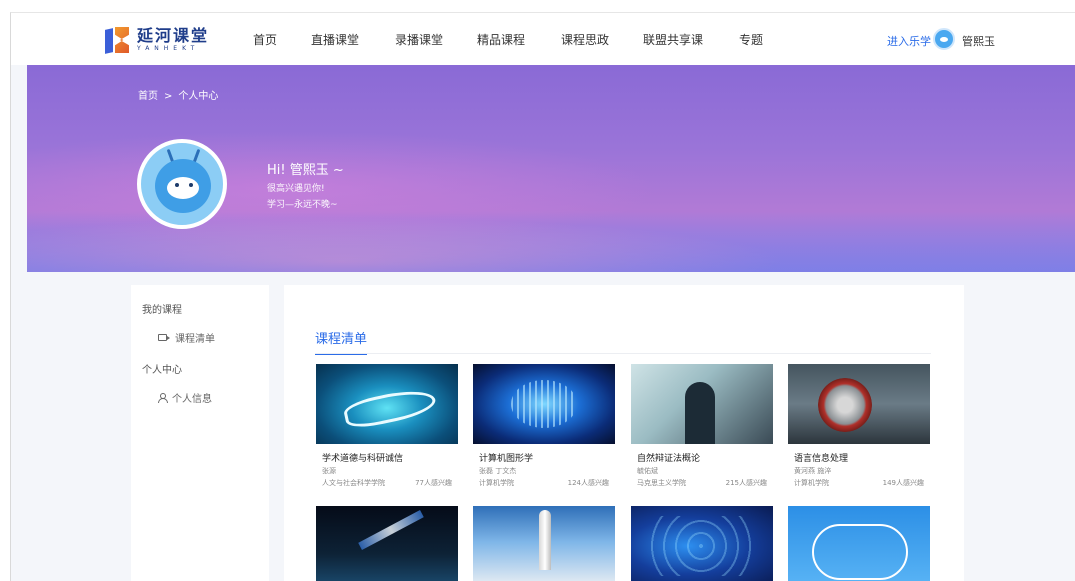 This screenshot has width=1075, height=581. What do you see at coordinates (305, 170) in the screenshot?
I see `greeting-title: Hi! 管熙玉 ~` at bounding box center [305, 170].